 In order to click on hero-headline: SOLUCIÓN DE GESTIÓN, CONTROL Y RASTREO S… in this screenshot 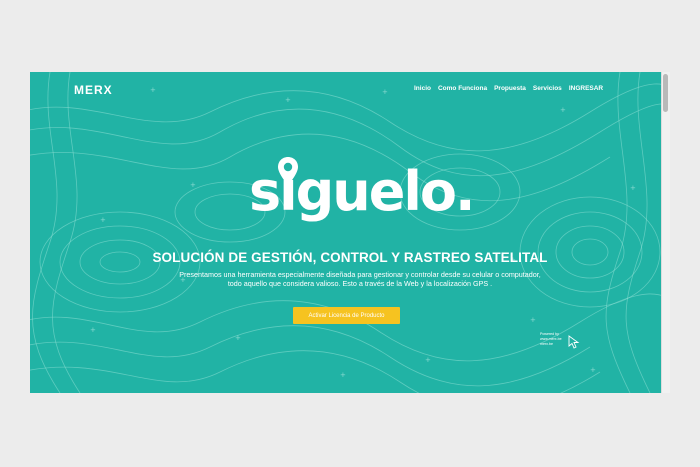, I will do `click(350, 257)`.